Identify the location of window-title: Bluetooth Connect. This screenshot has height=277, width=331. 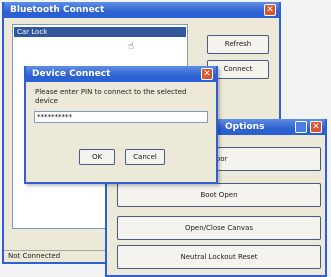
(57, 10).